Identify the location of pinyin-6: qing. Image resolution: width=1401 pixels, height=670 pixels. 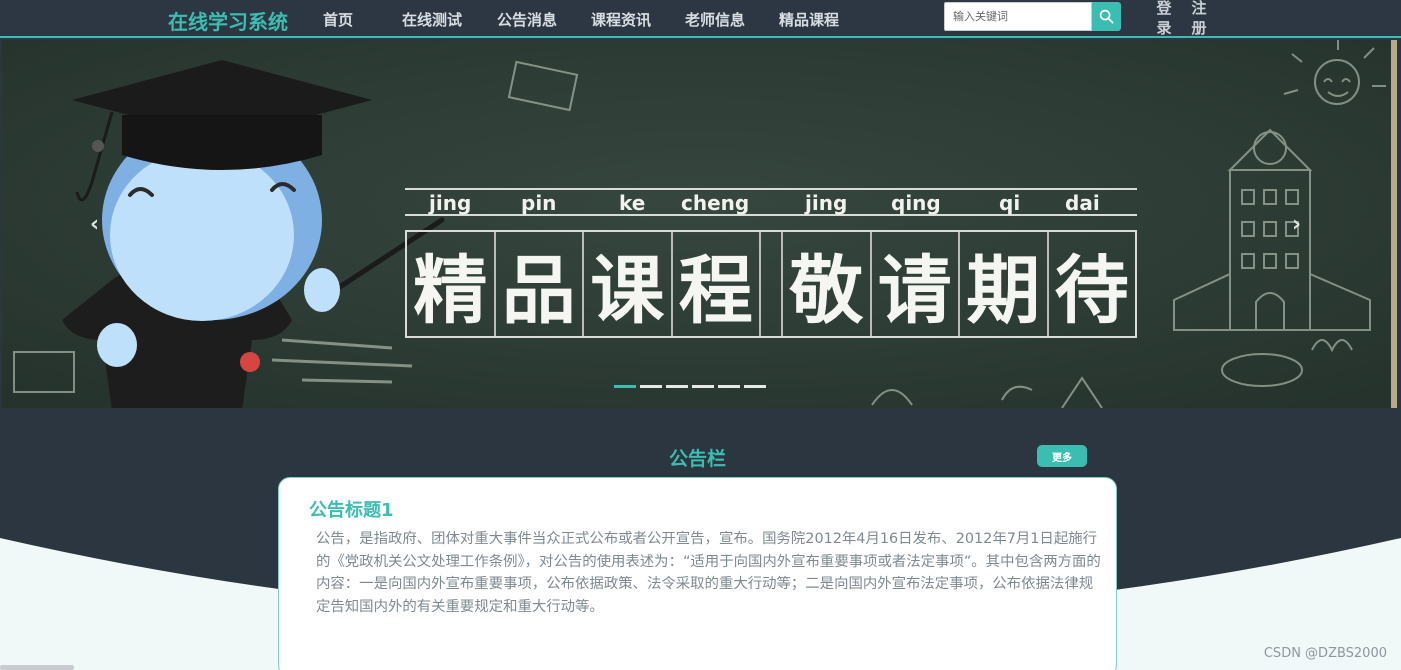
(916, 203).